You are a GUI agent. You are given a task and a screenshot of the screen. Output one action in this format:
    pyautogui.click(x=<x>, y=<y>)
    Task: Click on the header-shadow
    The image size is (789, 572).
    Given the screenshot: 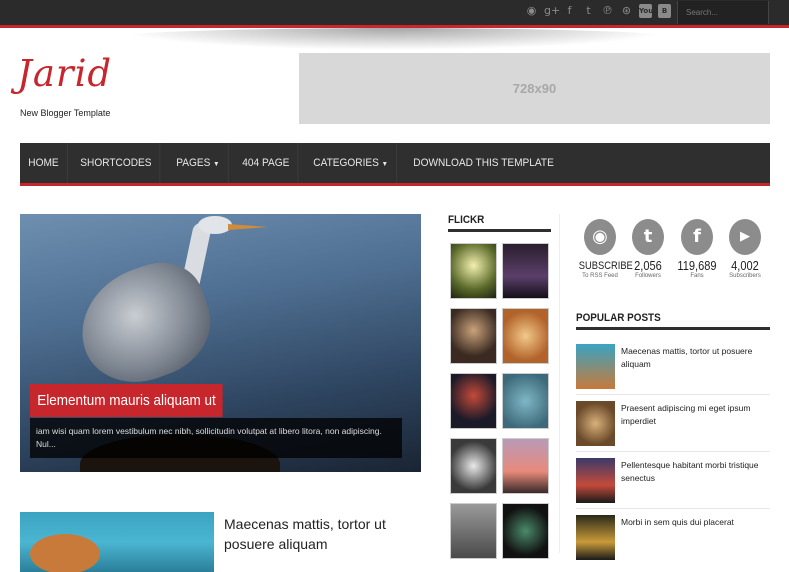 What is the action you would take?
    pyautogui.click(x=394, y=40)
    